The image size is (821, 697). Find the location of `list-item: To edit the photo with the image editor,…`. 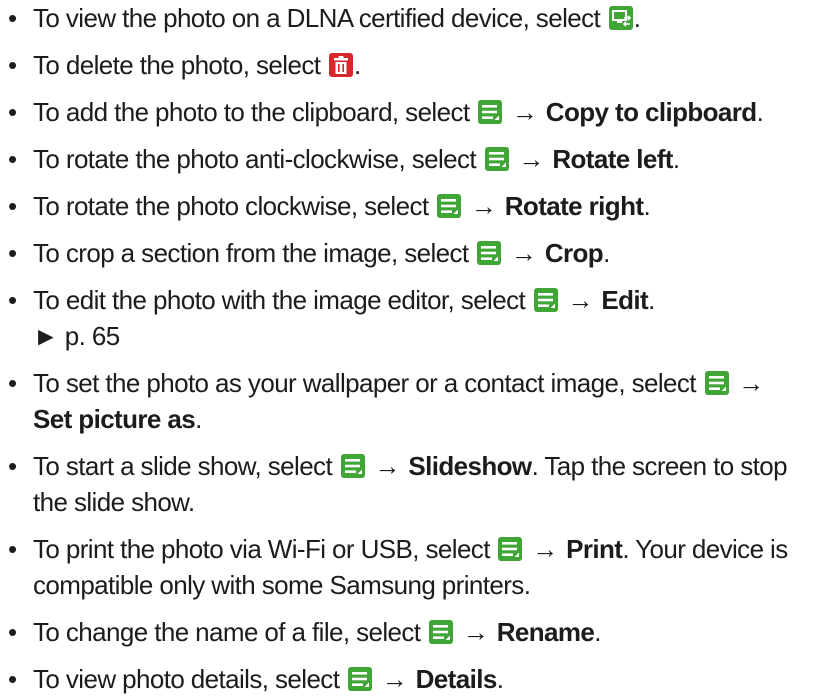

list-item: To edit the photo with the image editor,… is located at coordinates (402, 318).